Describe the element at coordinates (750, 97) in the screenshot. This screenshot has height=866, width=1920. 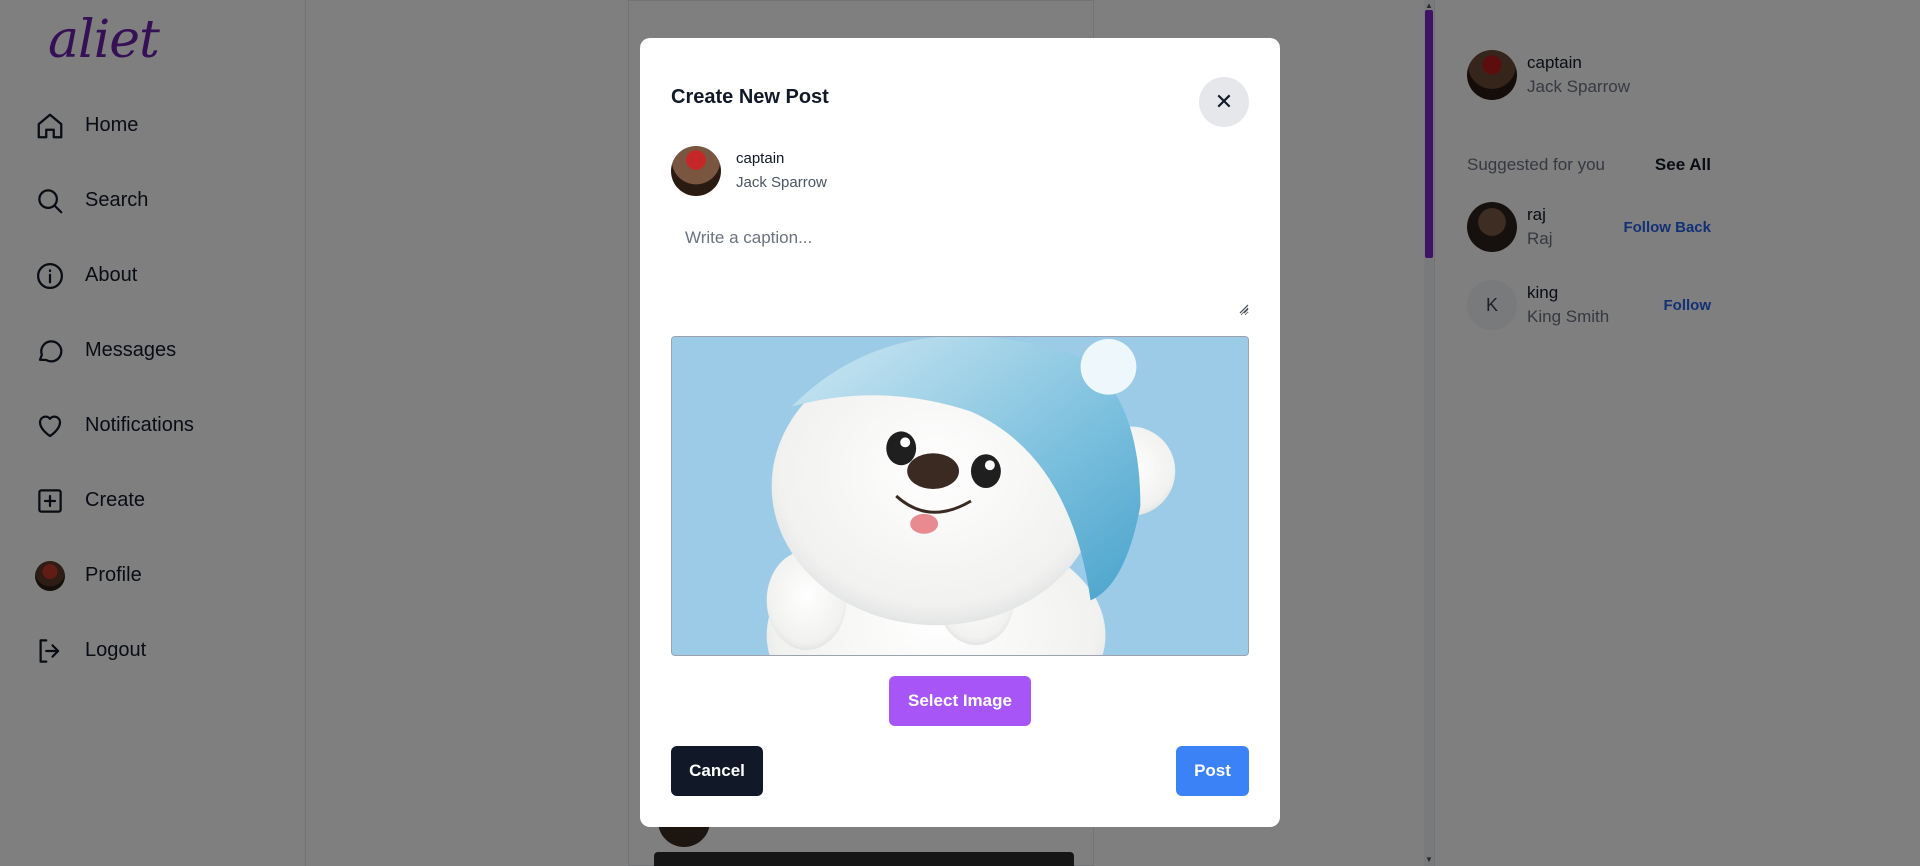
I see `modal-title: Create New Post` at that location.